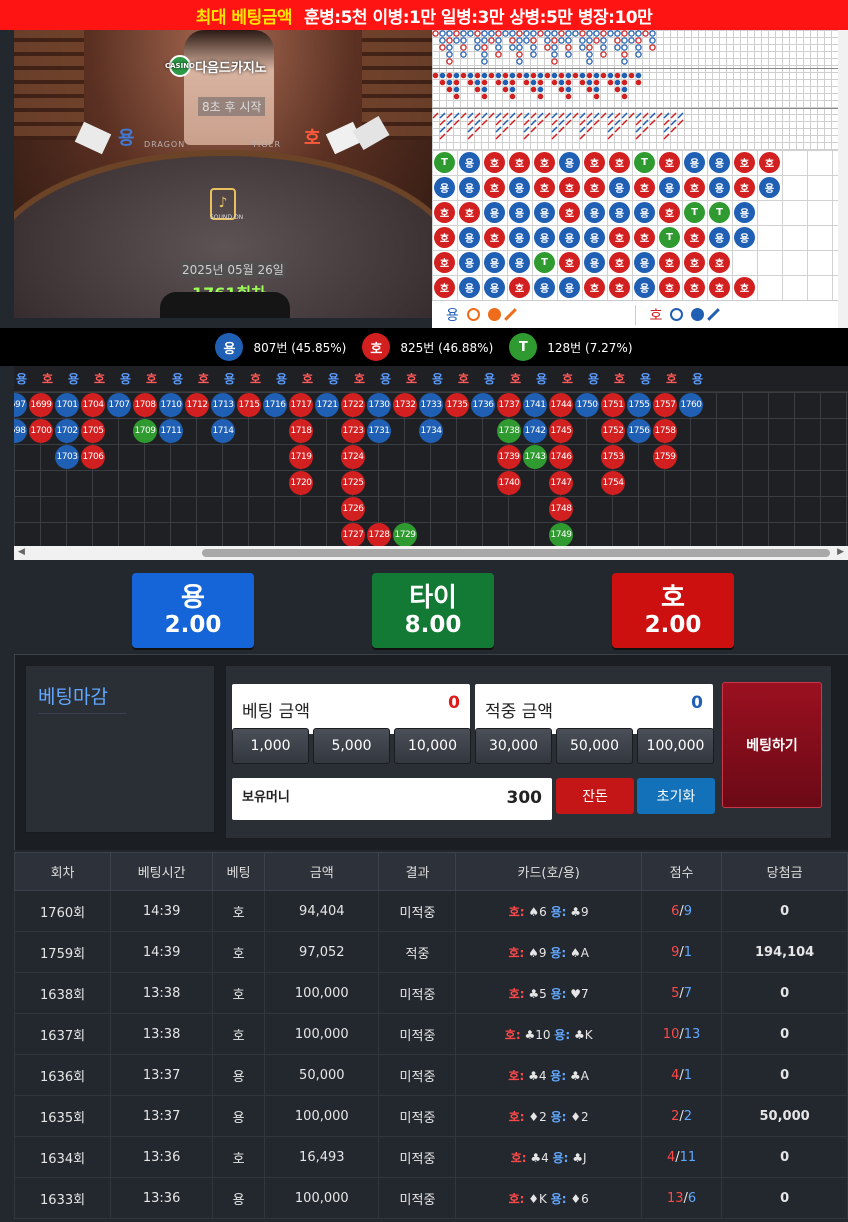 The image size is (848, 1222). Describe the element at coordinates (613, 483) in the screenshot. I see `big-road-bead: 1754` at that location.